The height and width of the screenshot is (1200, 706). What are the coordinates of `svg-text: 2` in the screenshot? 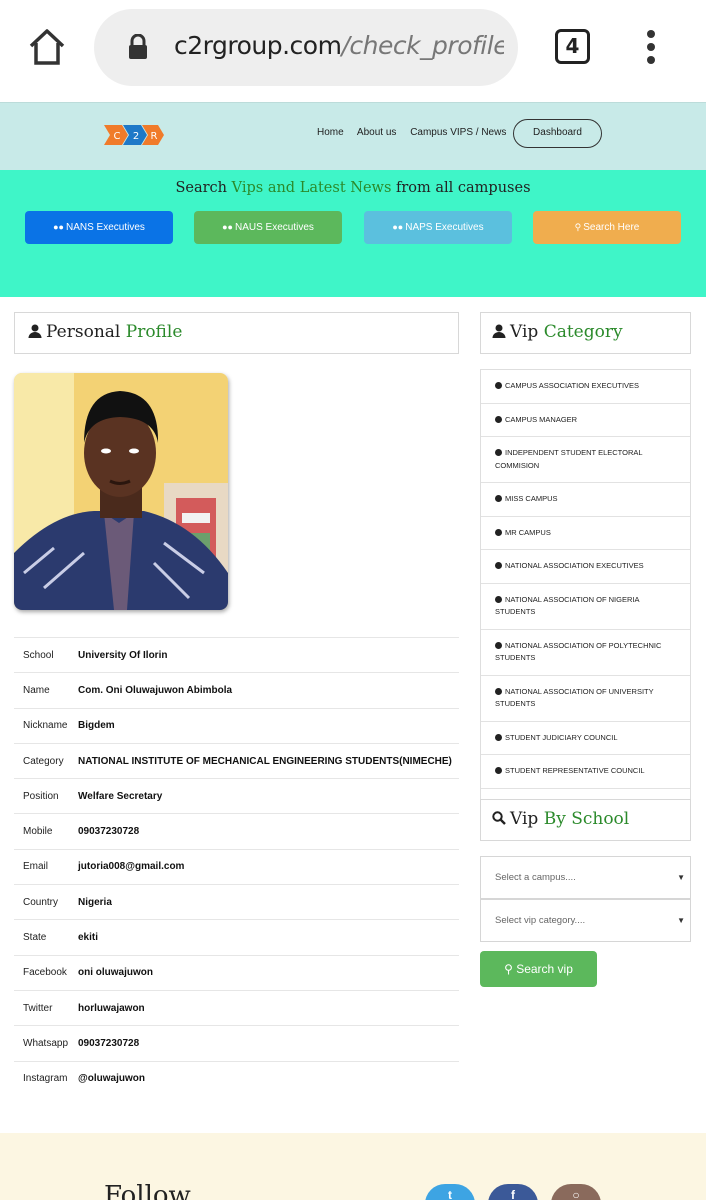 It's located at (136, 136).